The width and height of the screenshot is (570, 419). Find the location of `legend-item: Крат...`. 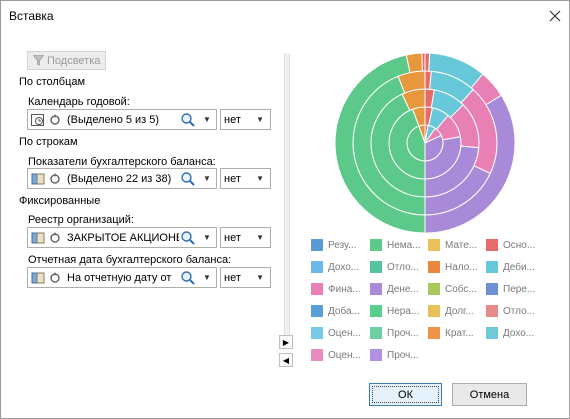

legend-item: Крат... is located at coordinates (451, 333).